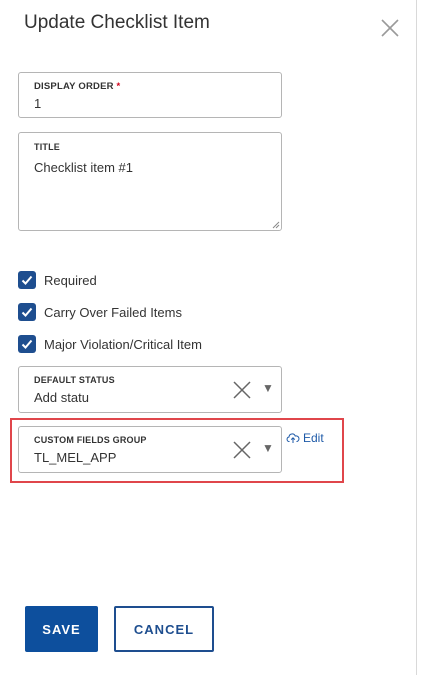 The image size is (422, 675). Describe the element at coordinates (150, 389) in the screenshot. I see `default-status-select: DEFAULT STATUS Add statu ▼` at that location.